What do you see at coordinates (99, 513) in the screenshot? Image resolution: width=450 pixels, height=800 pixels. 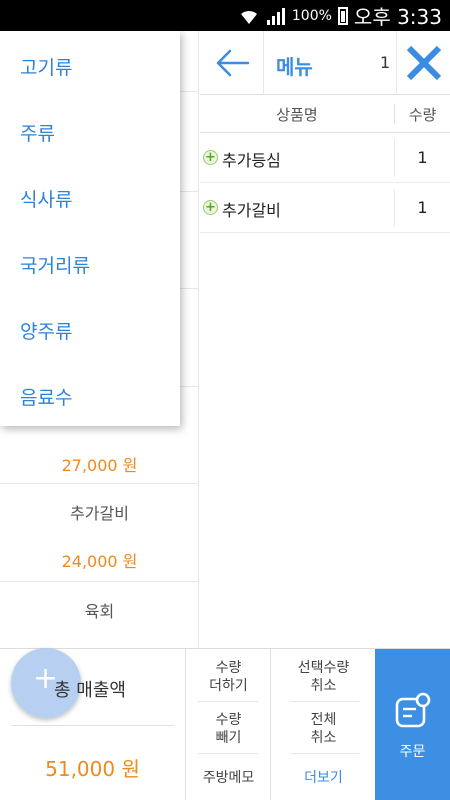 I see `product-name: 추가갈비` at bounding box center [99, 513].